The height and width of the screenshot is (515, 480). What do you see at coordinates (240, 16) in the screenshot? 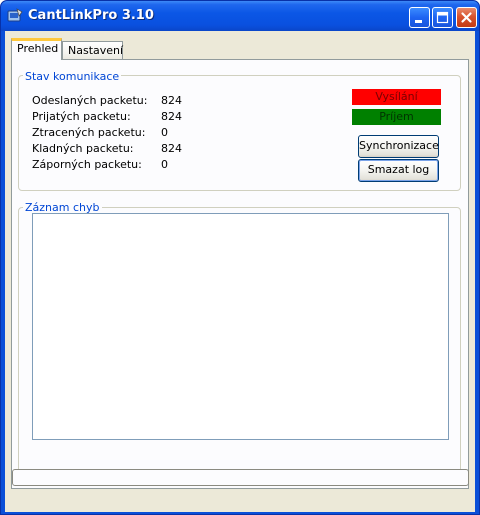
I see `title-bar: CantLinkPro 3.10` at bounding box center [240, 16].